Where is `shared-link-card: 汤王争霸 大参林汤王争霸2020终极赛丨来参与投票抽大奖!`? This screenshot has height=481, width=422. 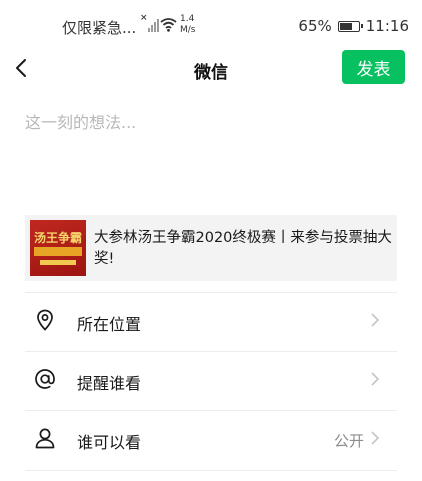 shared-link-card: 汤王争霸 大参林汤王争霸2020终极赛丨来参与投票抽大奖! is located at coordinates (211, 248).